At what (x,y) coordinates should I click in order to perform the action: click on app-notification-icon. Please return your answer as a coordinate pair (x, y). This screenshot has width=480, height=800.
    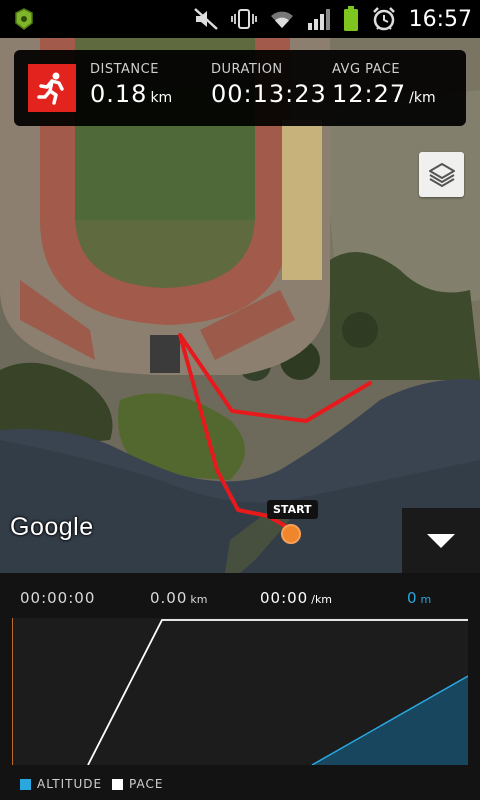
    Looking at the image, I should click on (24, 21).